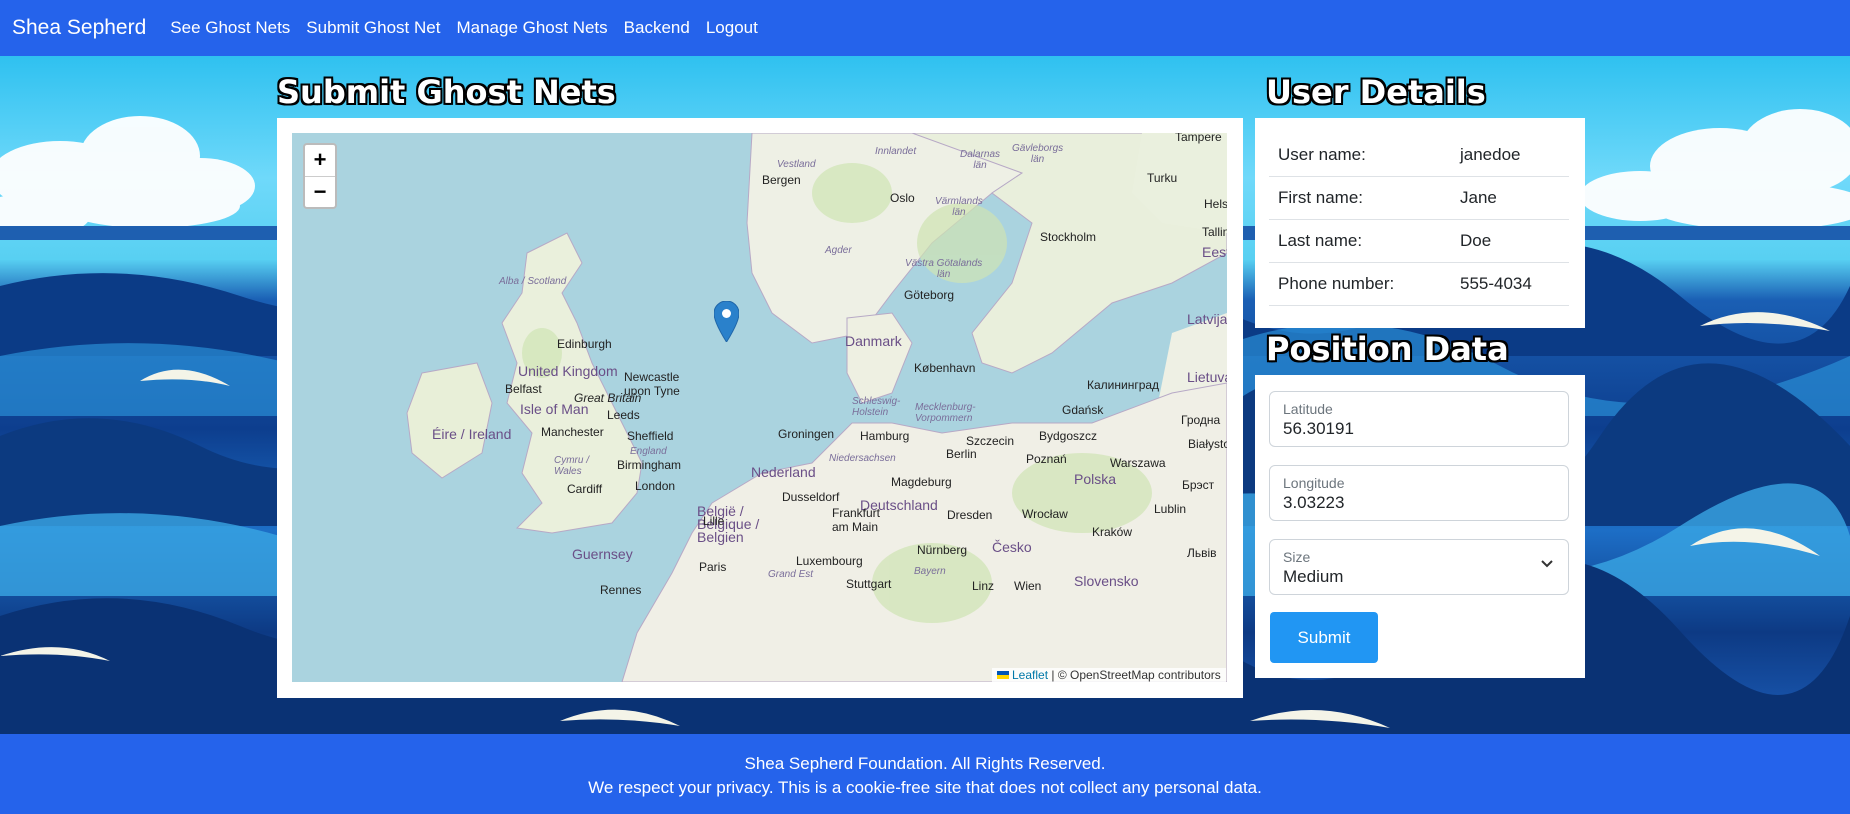  I want to click on submit-ghost-nets-heading: Submit Ghost Nets, so click(446, 92).